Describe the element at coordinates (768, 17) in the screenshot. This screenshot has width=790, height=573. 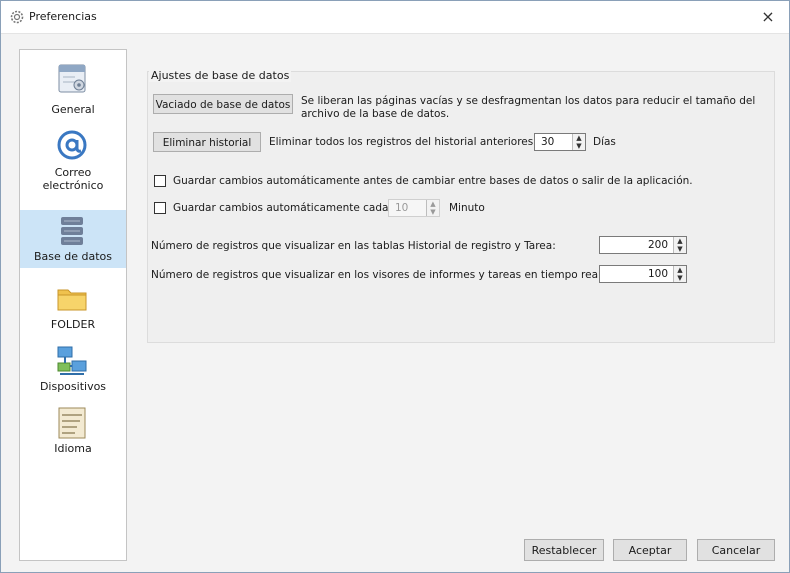
I see `close-button: ×` at that location.